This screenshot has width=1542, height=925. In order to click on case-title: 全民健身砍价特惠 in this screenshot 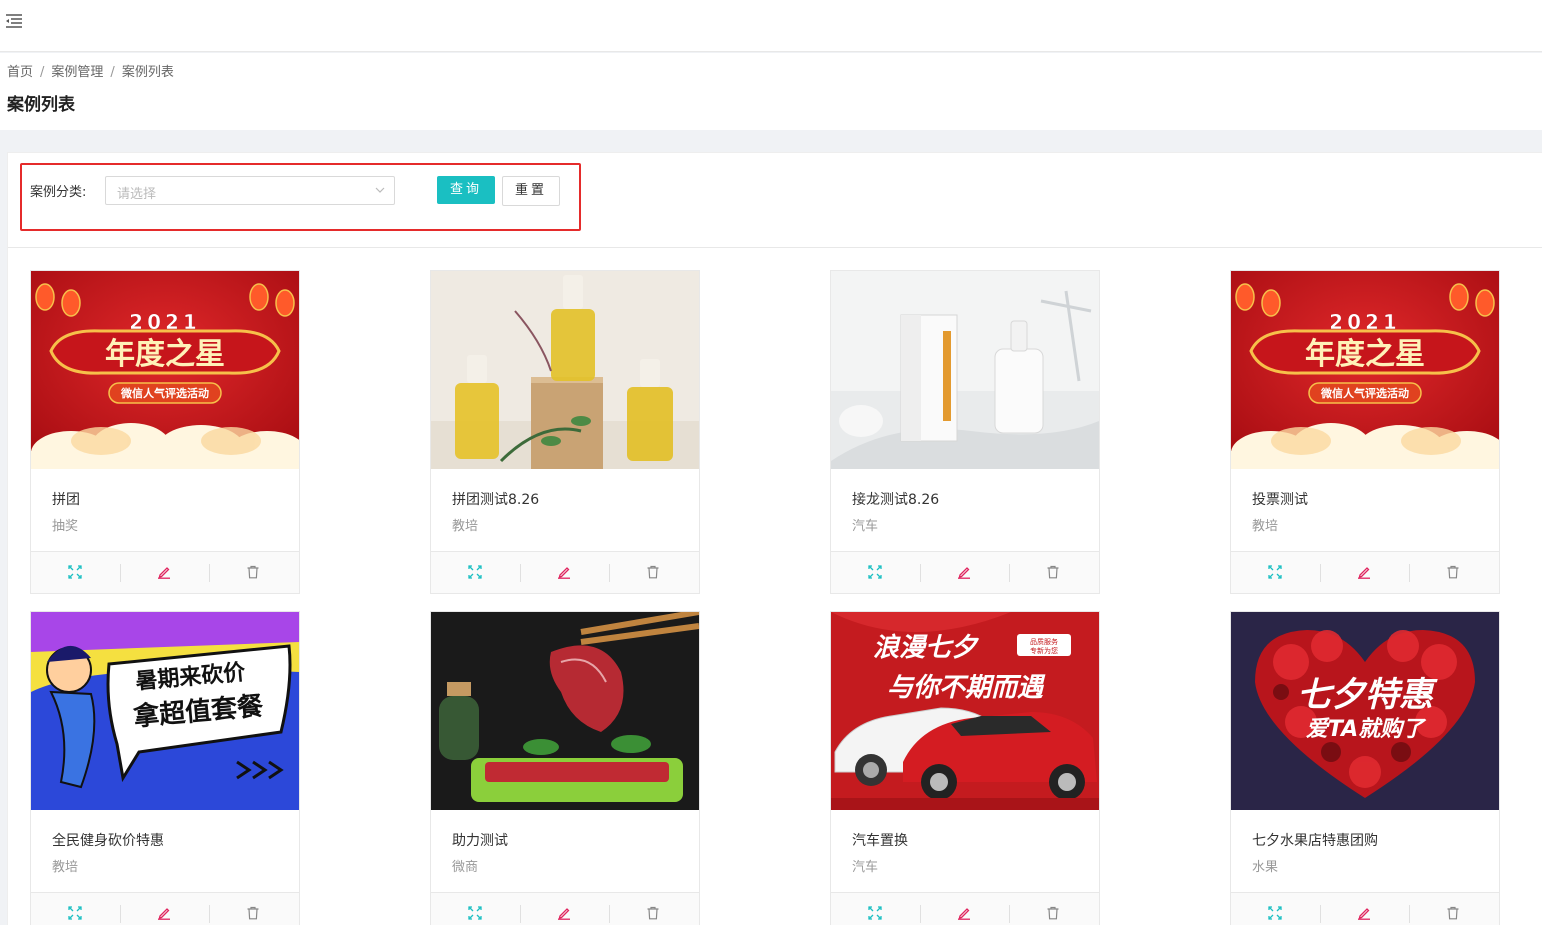, I will do `click(108, 841)`.